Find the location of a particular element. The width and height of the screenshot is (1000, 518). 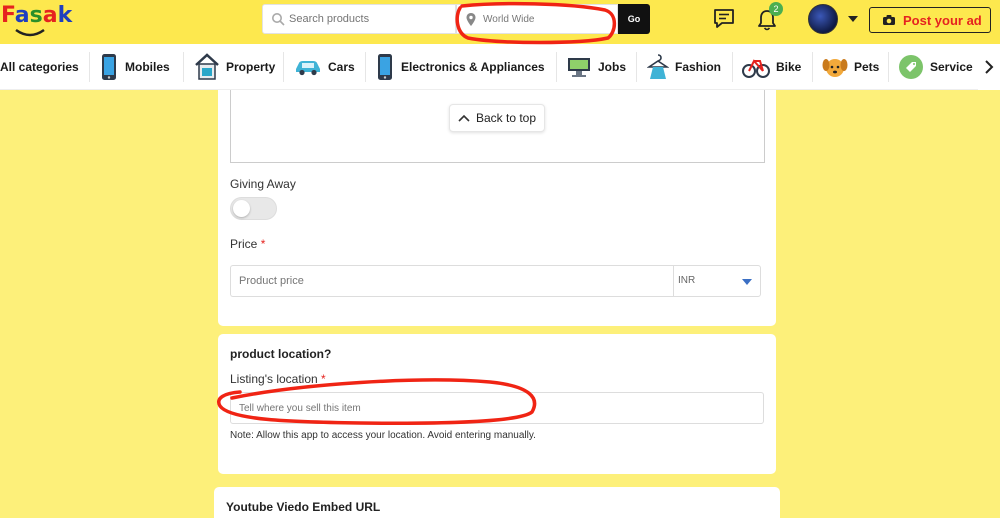

category-mobiles: Mobiles is located at coordinates (134, 67).